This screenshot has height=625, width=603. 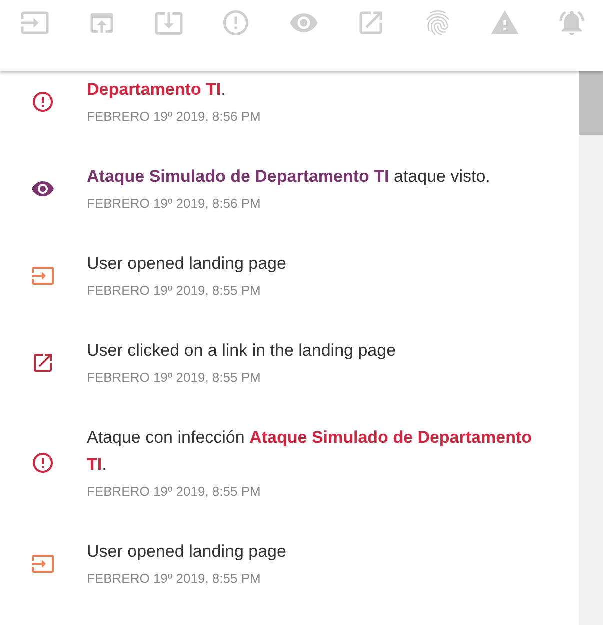 I want to click on bell-icon, so click(x=572, y=23).